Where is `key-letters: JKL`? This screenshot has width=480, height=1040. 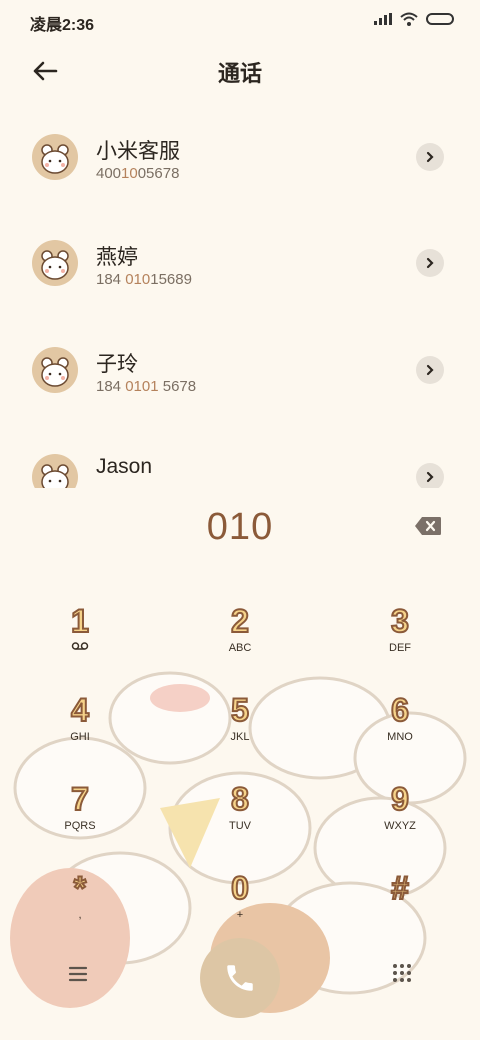
key-letters: JKL is located at coordinates (240, 737).